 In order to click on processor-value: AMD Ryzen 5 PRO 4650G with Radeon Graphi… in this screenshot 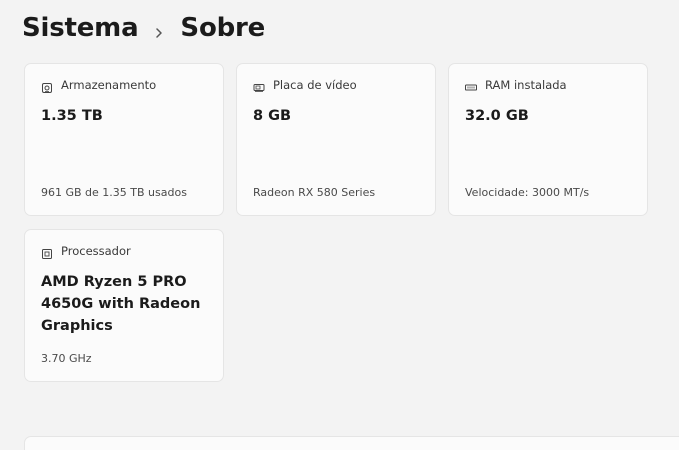, I will do `click(120, 304)`.